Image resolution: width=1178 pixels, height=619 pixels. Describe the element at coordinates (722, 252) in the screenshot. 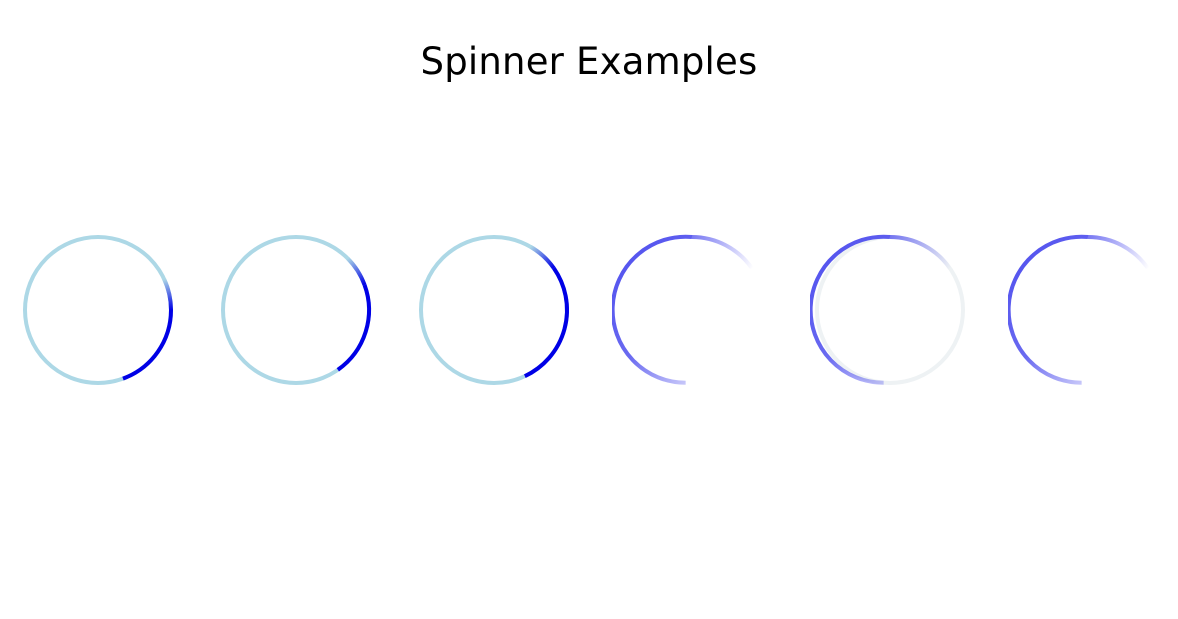

I see `spinner-4-arc-tail` at that location.